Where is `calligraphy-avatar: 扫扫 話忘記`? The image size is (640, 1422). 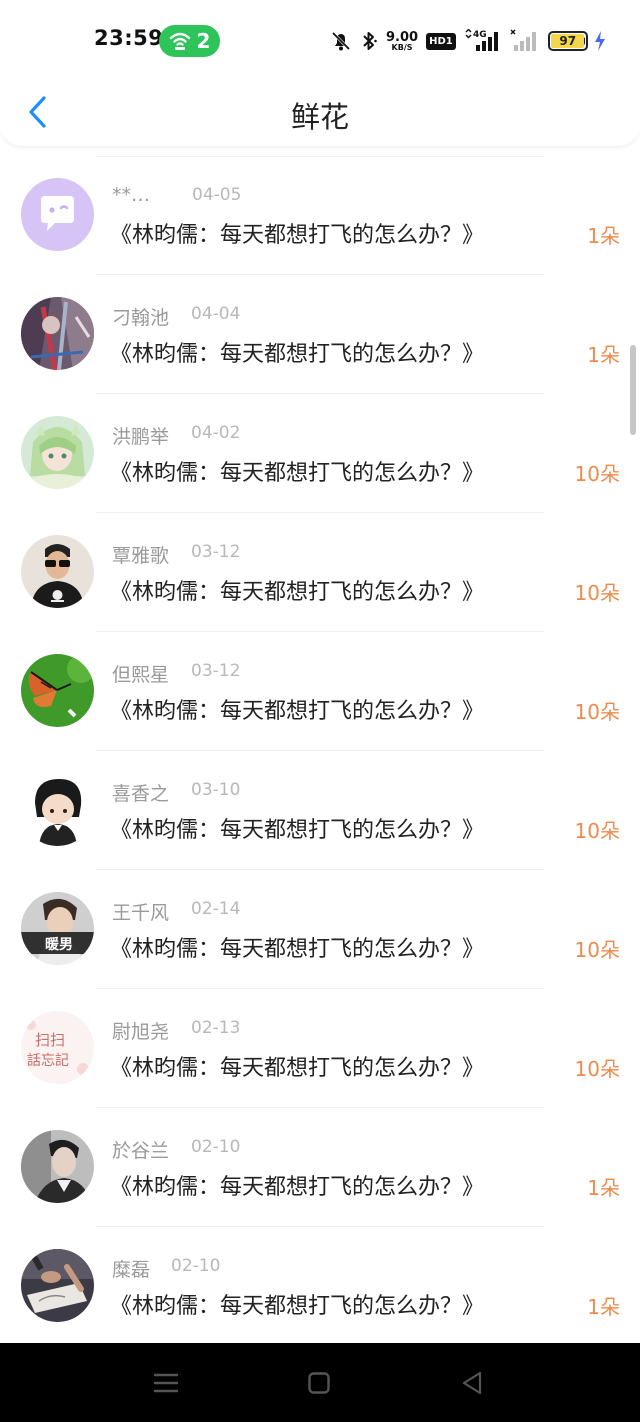
calligraphy-avatar: 扫扫 話忘記 is located at coordinates (57, 1047).